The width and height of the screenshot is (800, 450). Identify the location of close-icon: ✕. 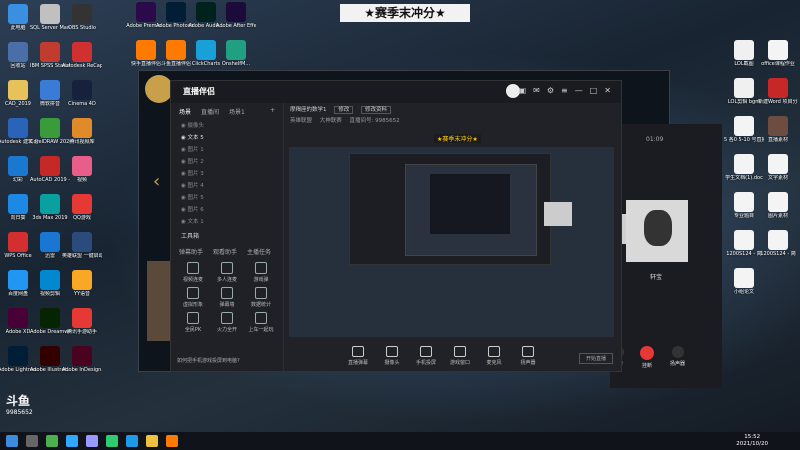
(607, 90).